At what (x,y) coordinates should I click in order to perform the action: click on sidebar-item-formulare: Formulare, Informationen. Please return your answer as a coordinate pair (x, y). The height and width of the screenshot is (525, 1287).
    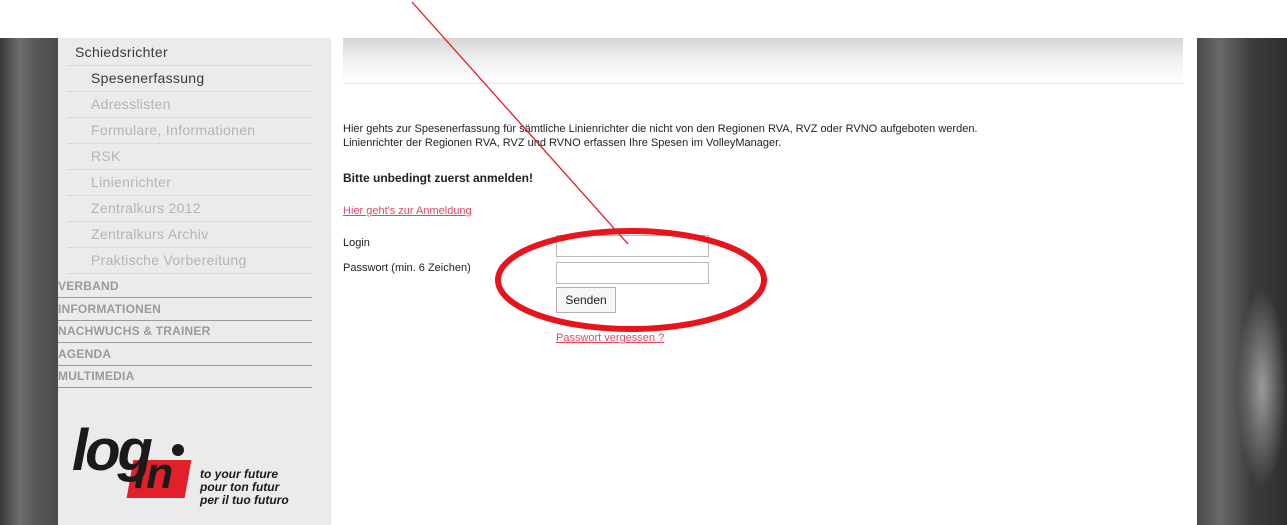
    Looking at the image, I should click on (189, 131).